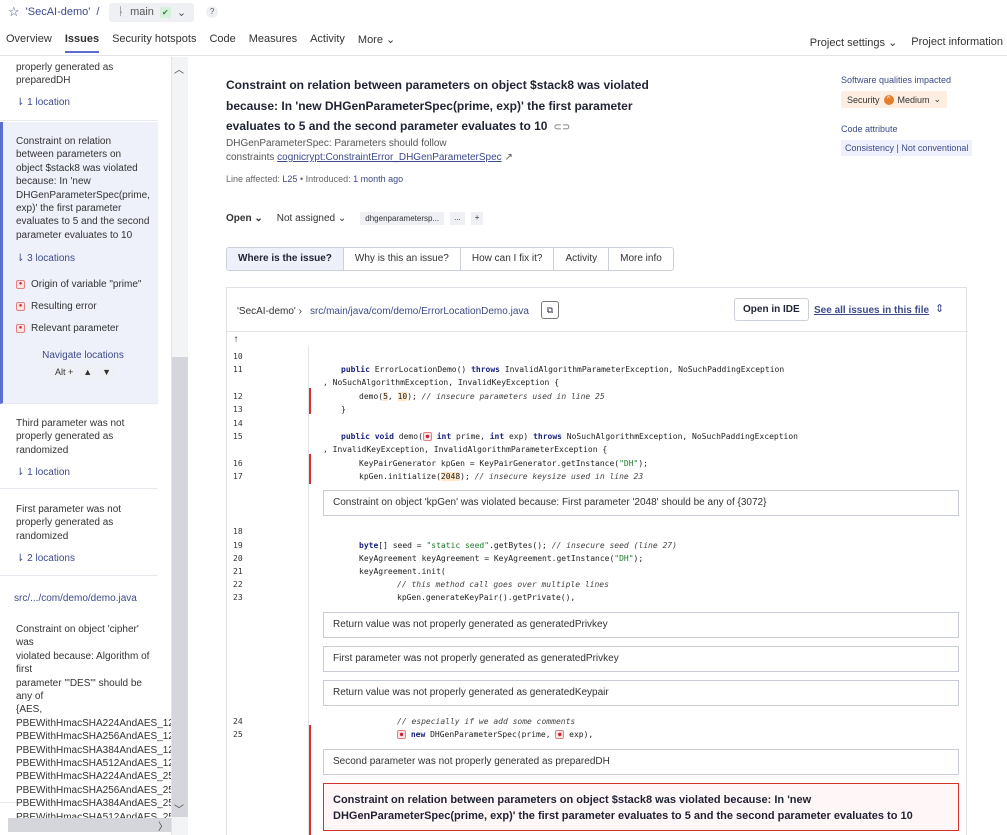 The height and width of the screenshot is (835, 1007). Describe the element at coordinates (273, 43) in the screenshot. I see `tab-measures: Measures` at that location.